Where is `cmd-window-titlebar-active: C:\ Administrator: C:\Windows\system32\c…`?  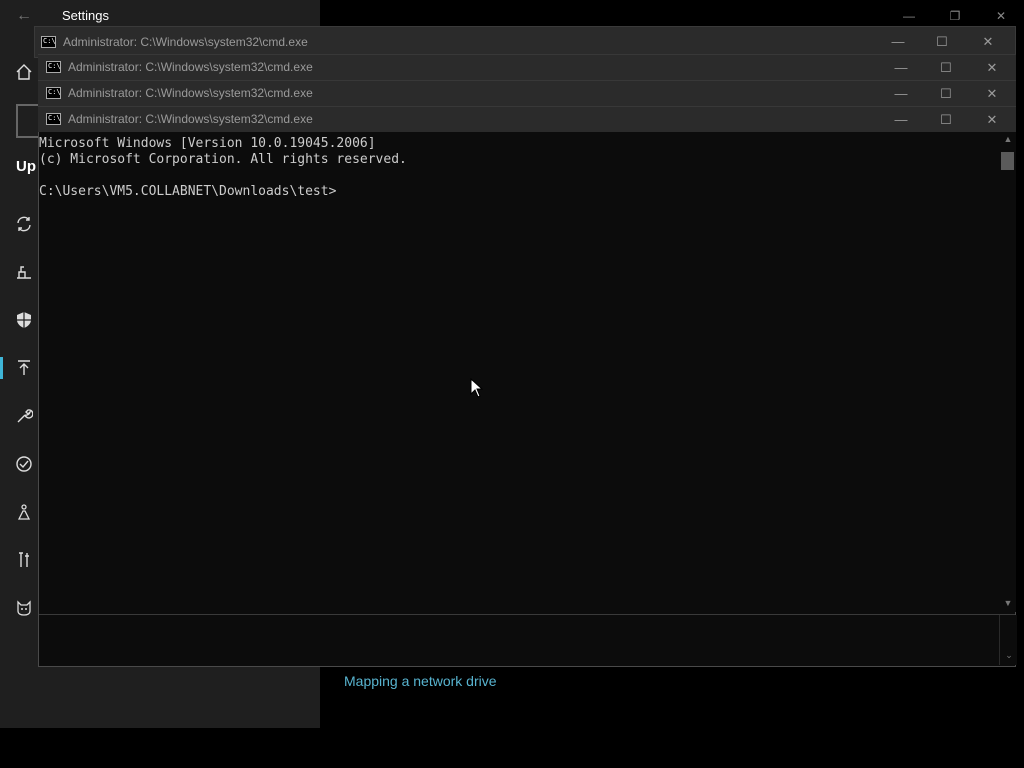 cmd-window-titlebar-active: C:\ Administrator: C:\Windows\system32\c… is located at coordinates (527, 119).